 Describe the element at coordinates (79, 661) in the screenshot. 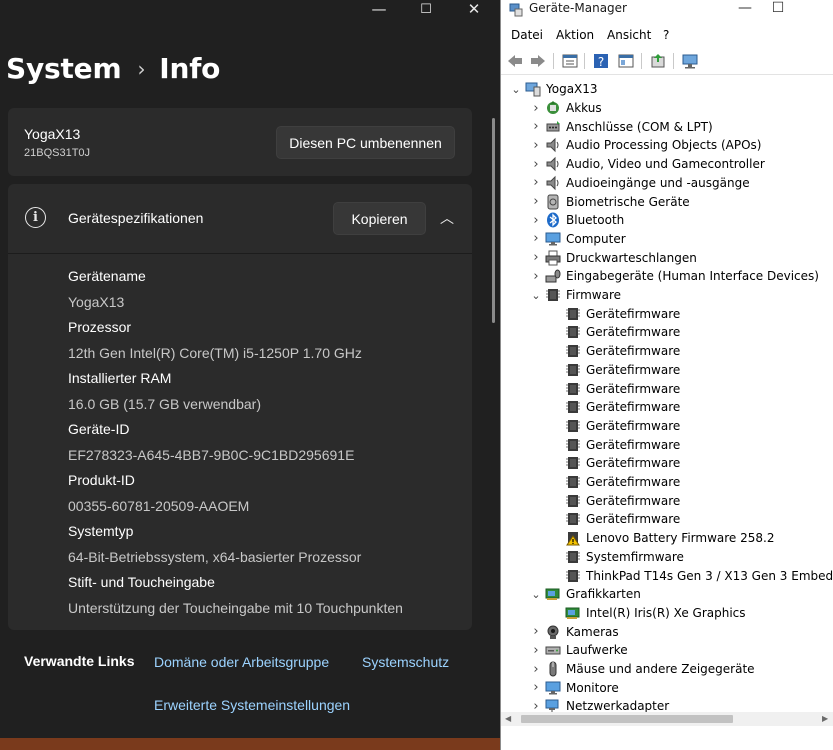

I see `related-links-title: Verwandte Links` at that location.